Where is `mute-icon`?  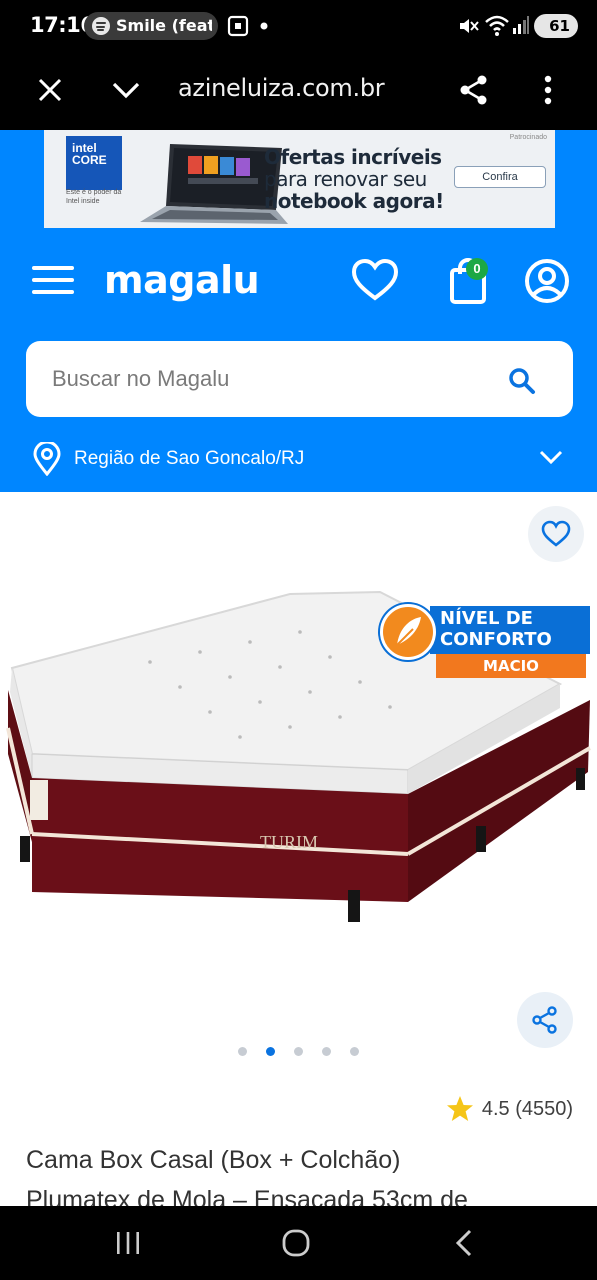
mute-icon is located at coordinates (469, 26).